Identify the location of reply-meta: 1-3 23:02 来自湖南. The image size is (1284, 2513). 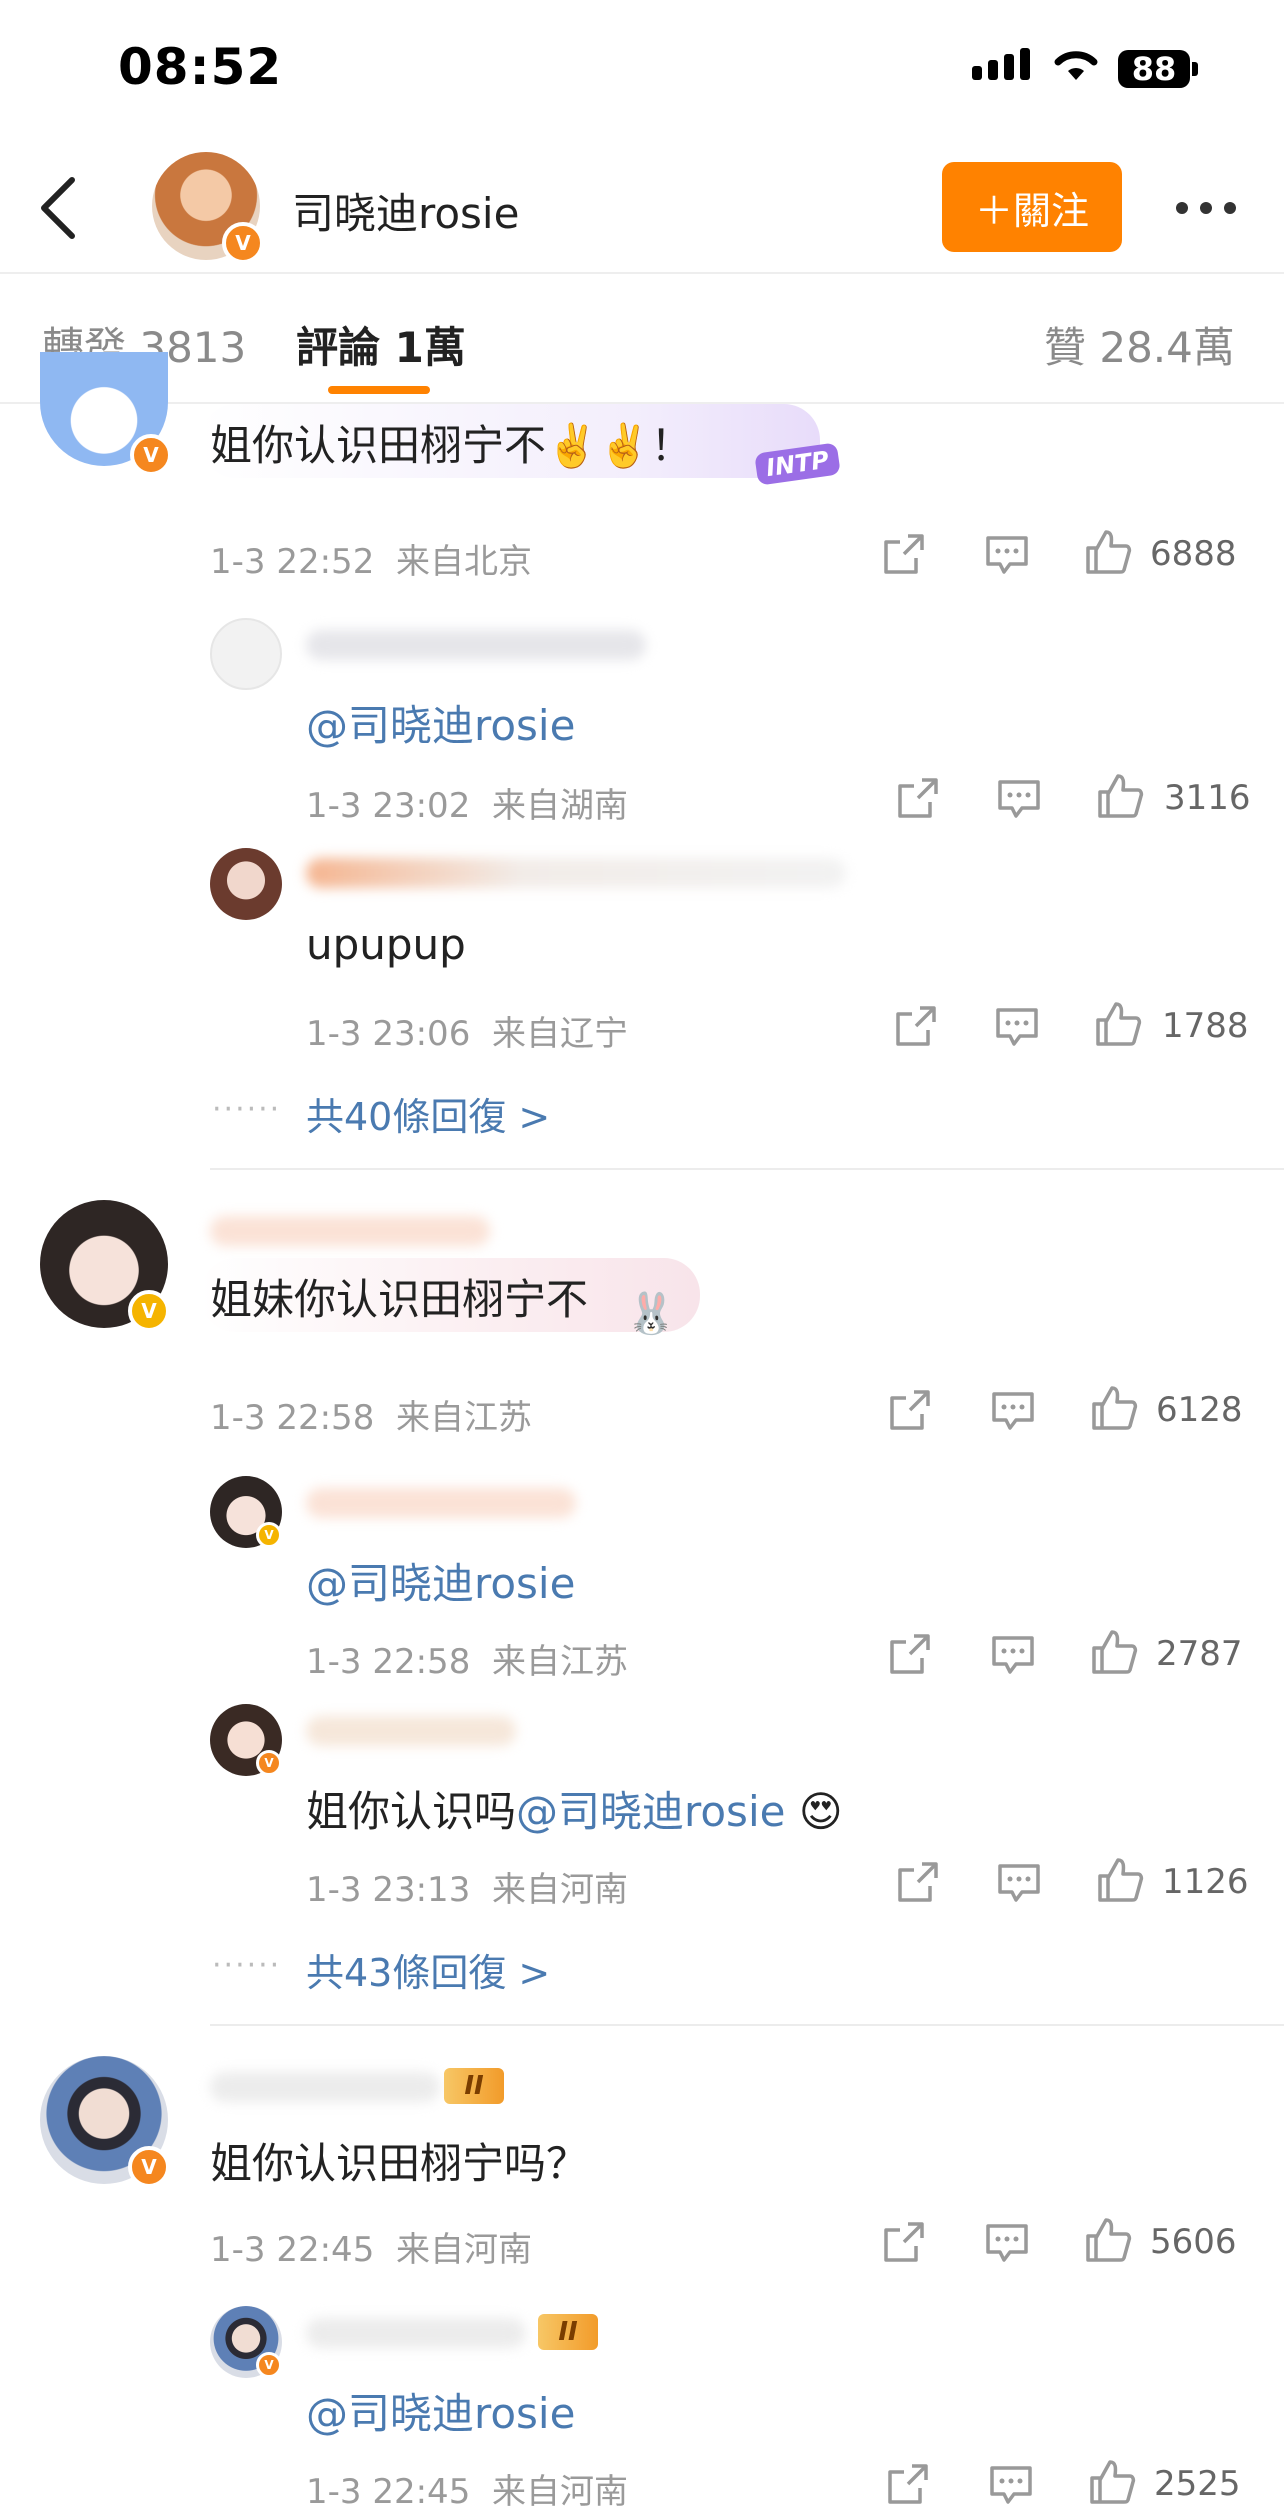
(467, 806).